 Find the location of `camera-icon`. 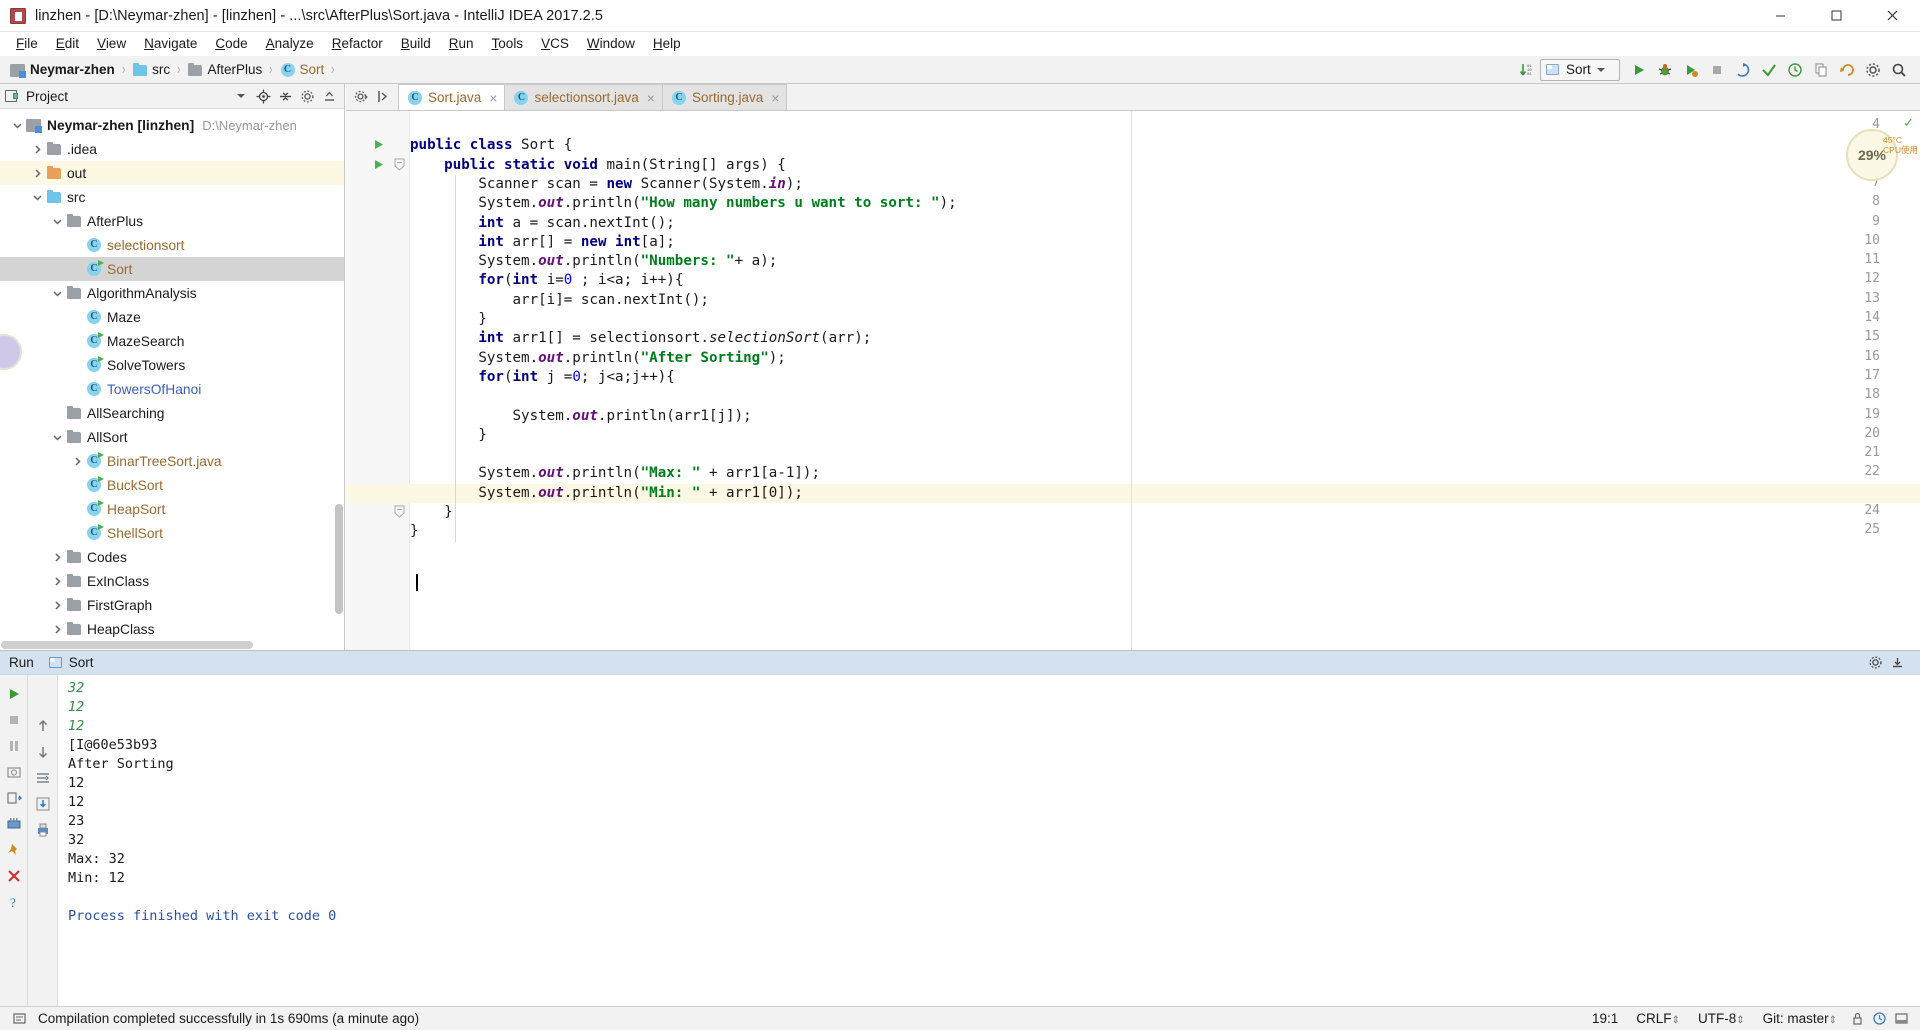

camera-icon is located at coordinates (14, 772).